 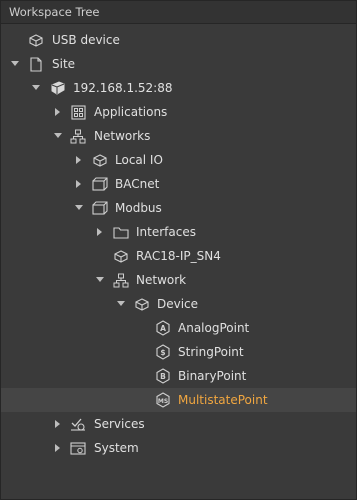 I want to click on tree-item-label: Site, so click(x=64, y=64).